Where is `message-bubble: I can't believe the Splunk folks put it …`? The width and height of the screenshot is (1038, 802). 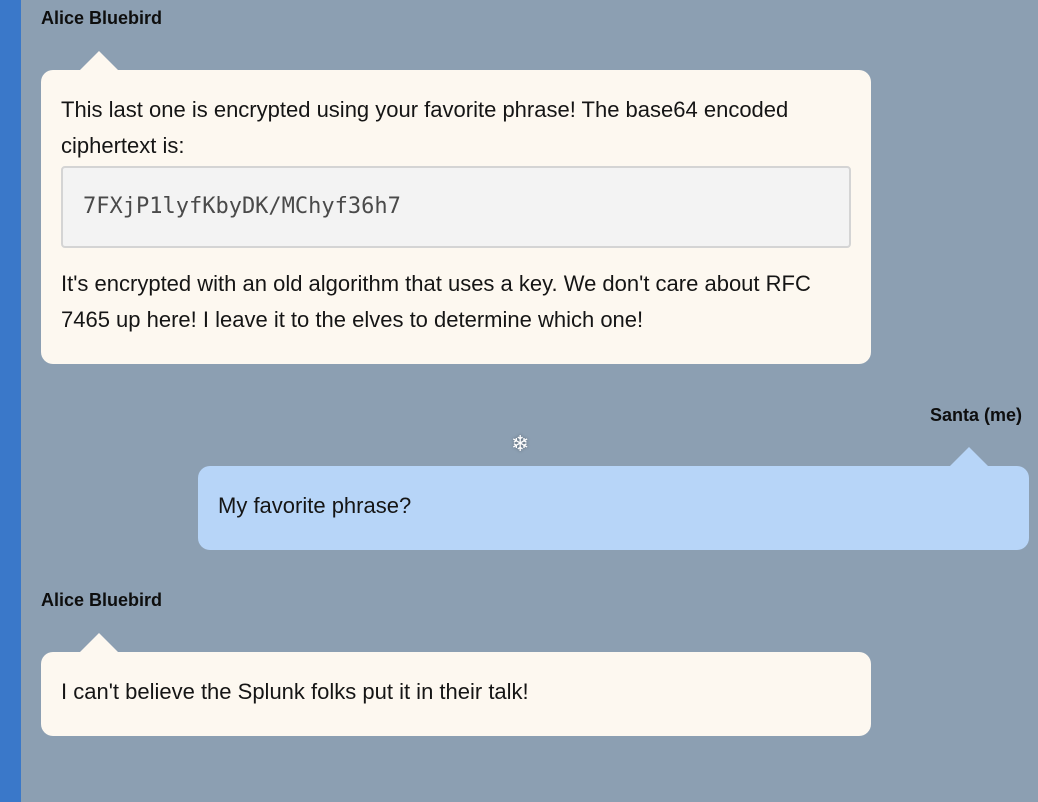
message-bubble: I can't believe the Splunk folks put it … is located at coordinates (456, 694).